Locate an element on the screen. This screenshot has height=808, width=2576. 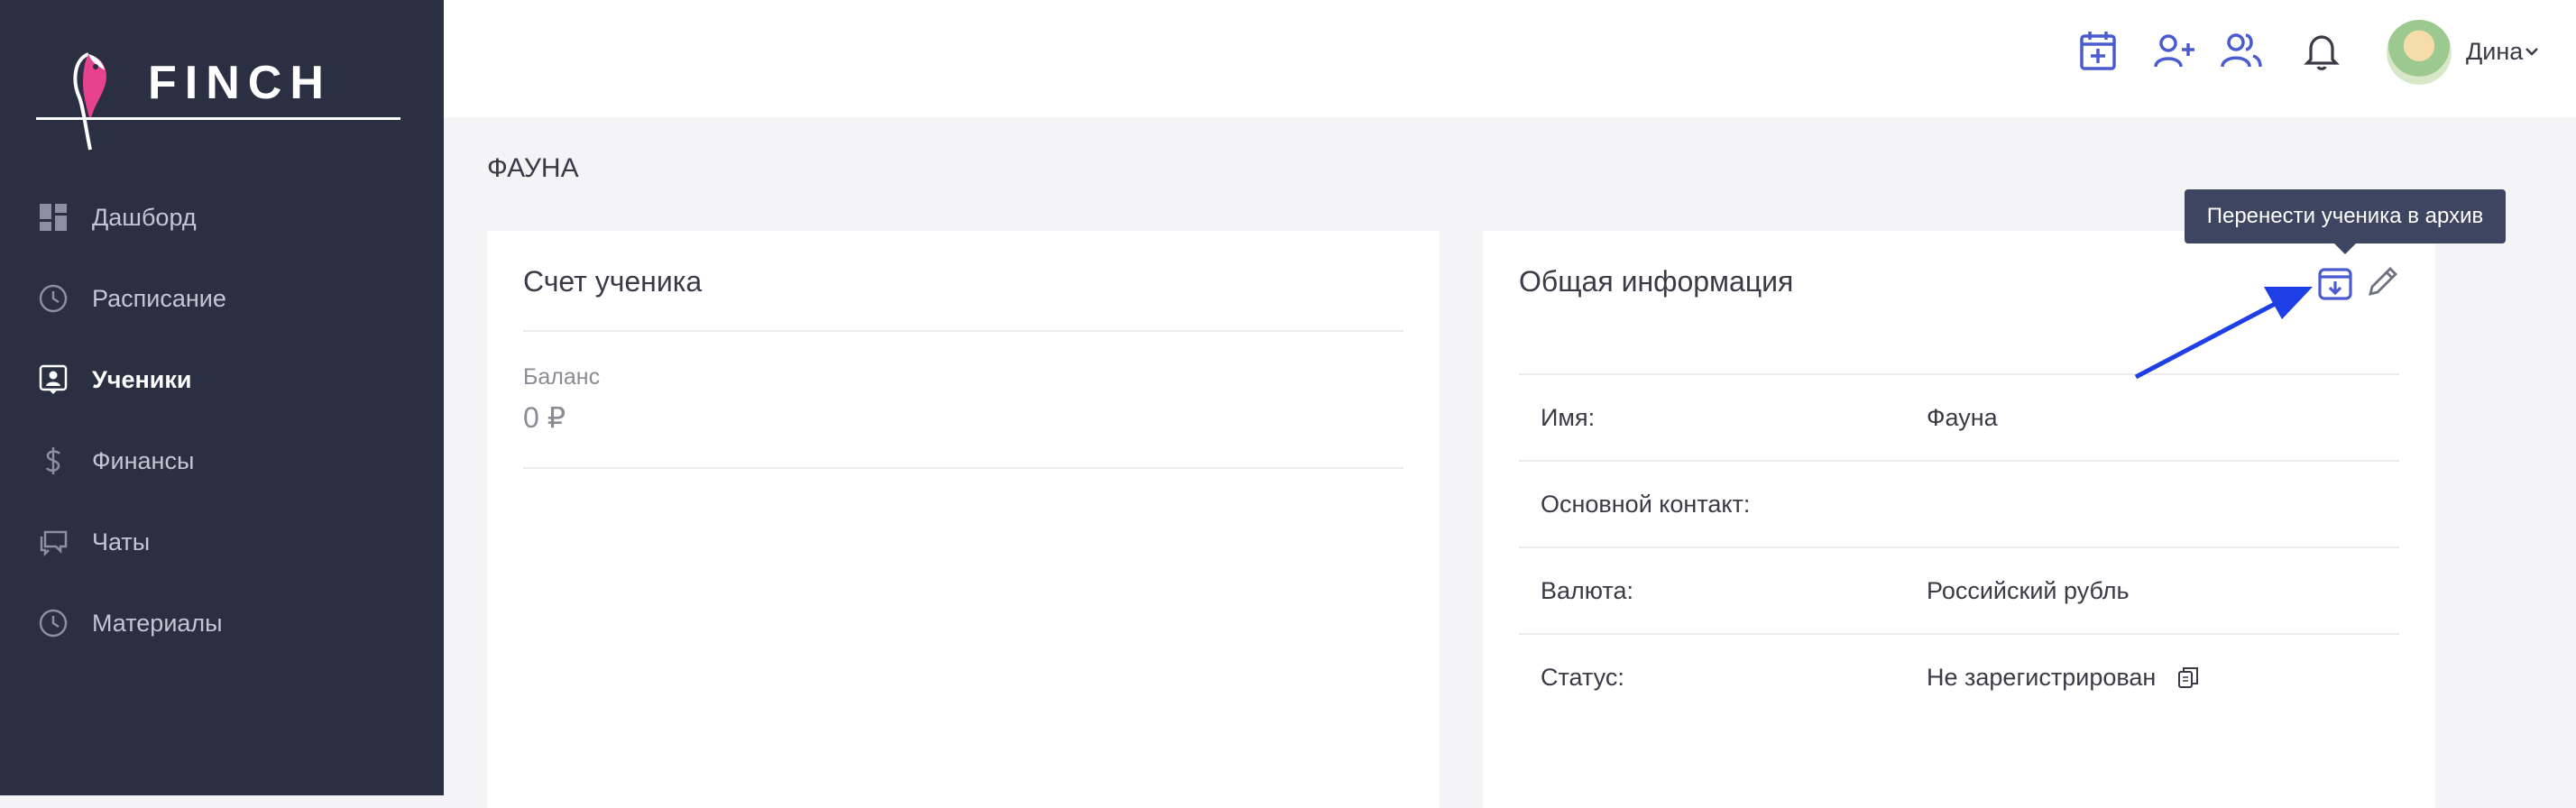
info-row-contact: Основной контакт: is located at coordinates (1959, 505).